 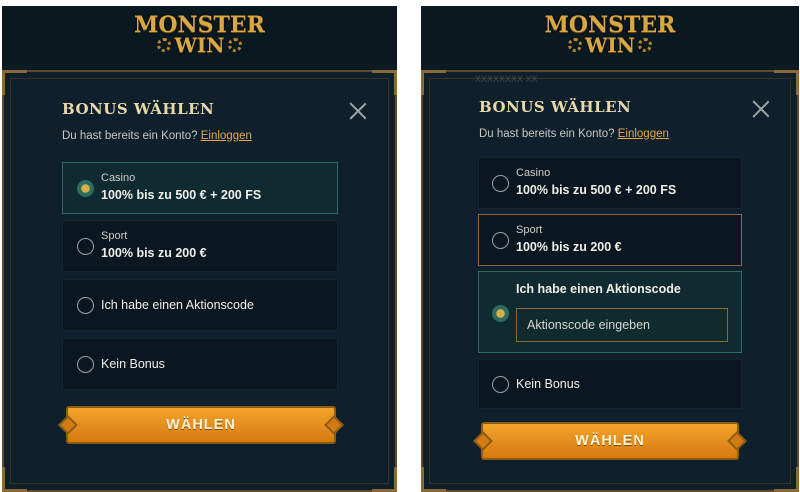 I want to click on bonus-option-promo-code: Ich habe einen Aktionscode, so click(x=200, y=305).